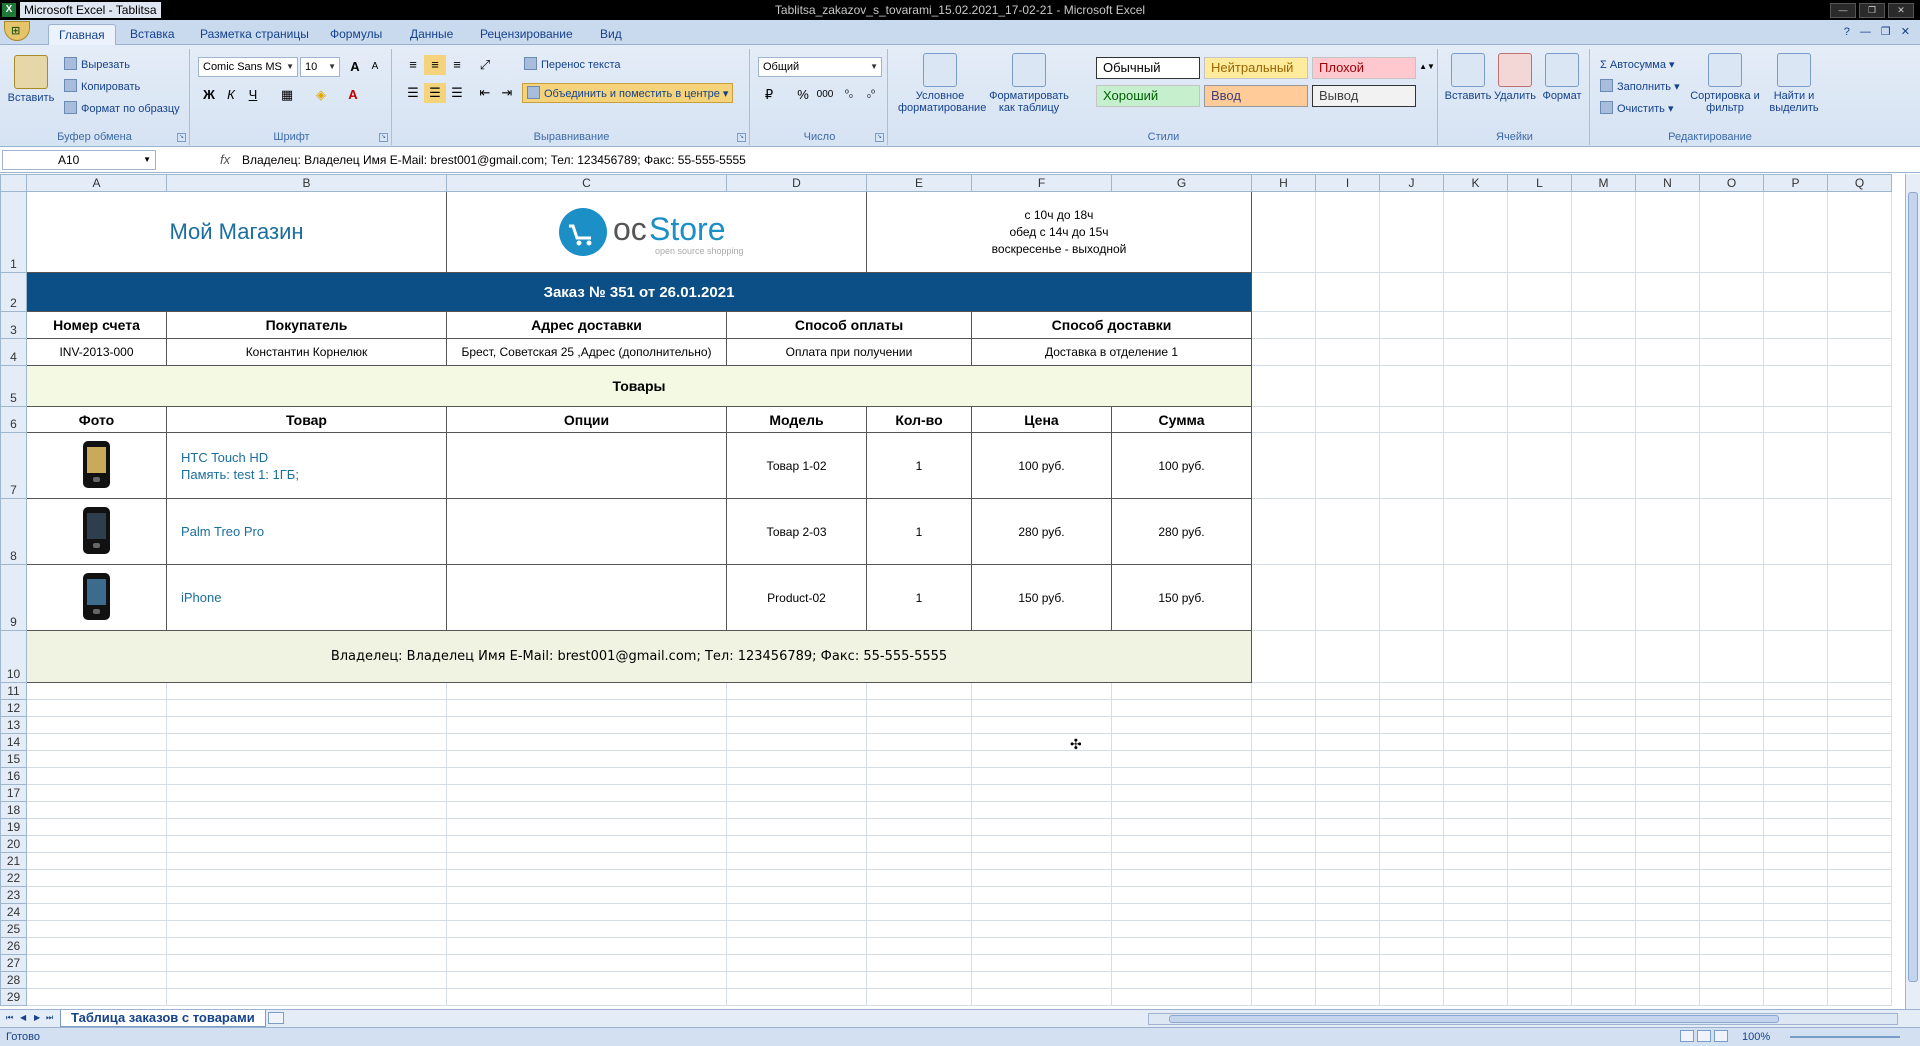 This screenshot has height=1046, width=1920. I want to click on customer-name: Константин Корнелюк, so click(306, 352).